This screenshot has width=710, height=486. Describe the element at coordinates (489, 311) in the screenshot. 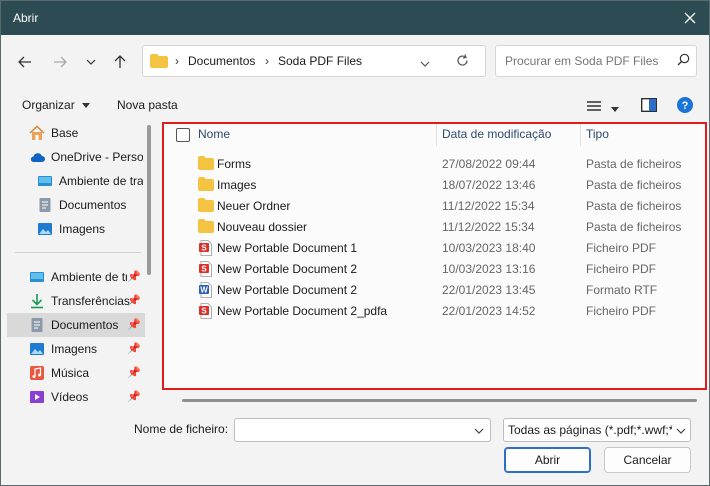

I see `file-date: 22/01/2023 14:52` at that location.